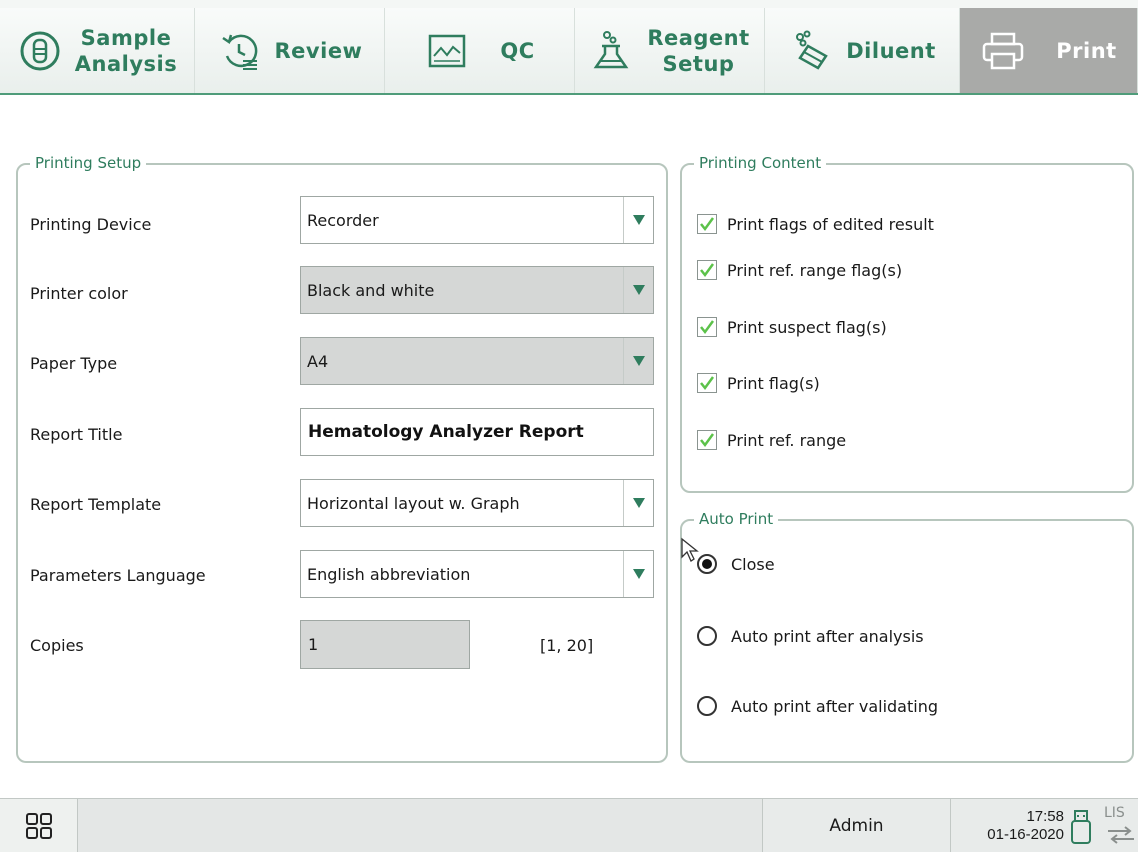 This screenshot has width=1138, height=852. Describe the element at coordinates (477, 432) in the screenshot. I see `report-title-input: Hematology Analyzer Report` at that location.